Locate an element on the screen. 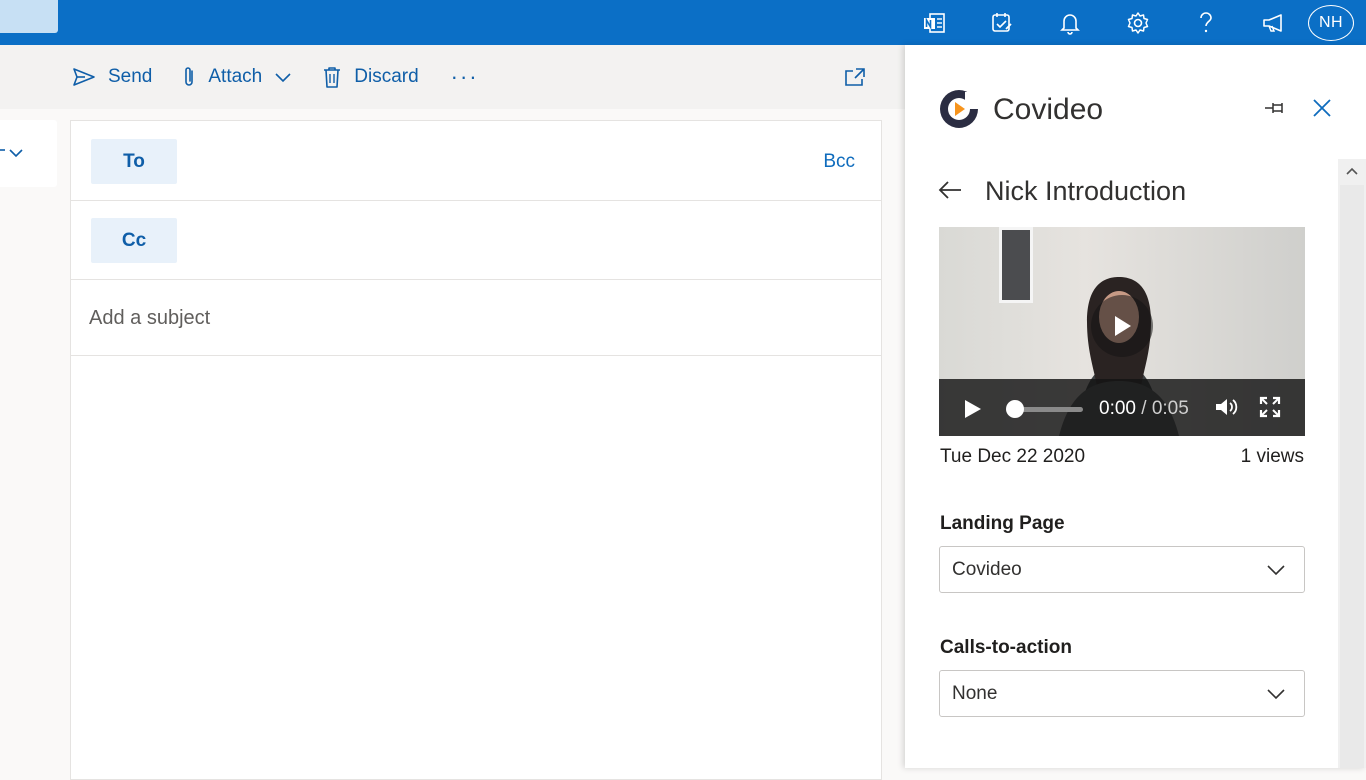  pin-icon is located at coordinates (1276, 108).